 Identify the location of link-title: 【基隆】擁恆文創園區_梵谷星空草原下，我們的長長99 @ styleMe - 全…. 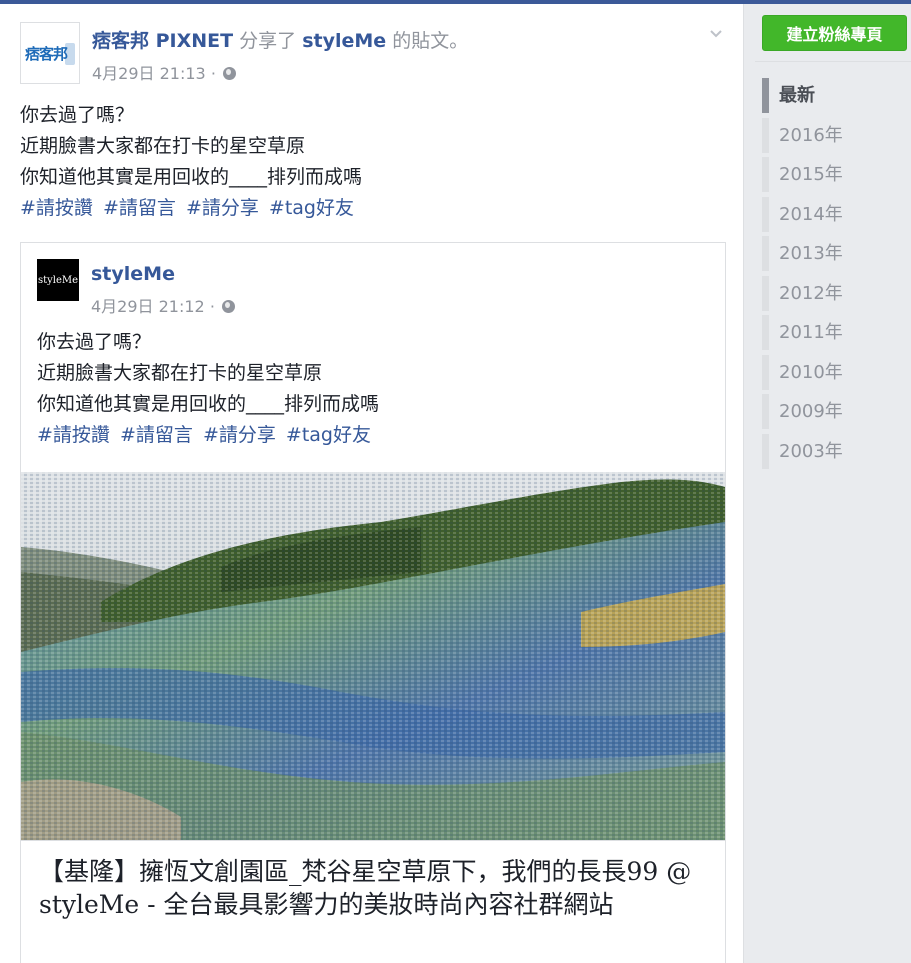
(374, 888).